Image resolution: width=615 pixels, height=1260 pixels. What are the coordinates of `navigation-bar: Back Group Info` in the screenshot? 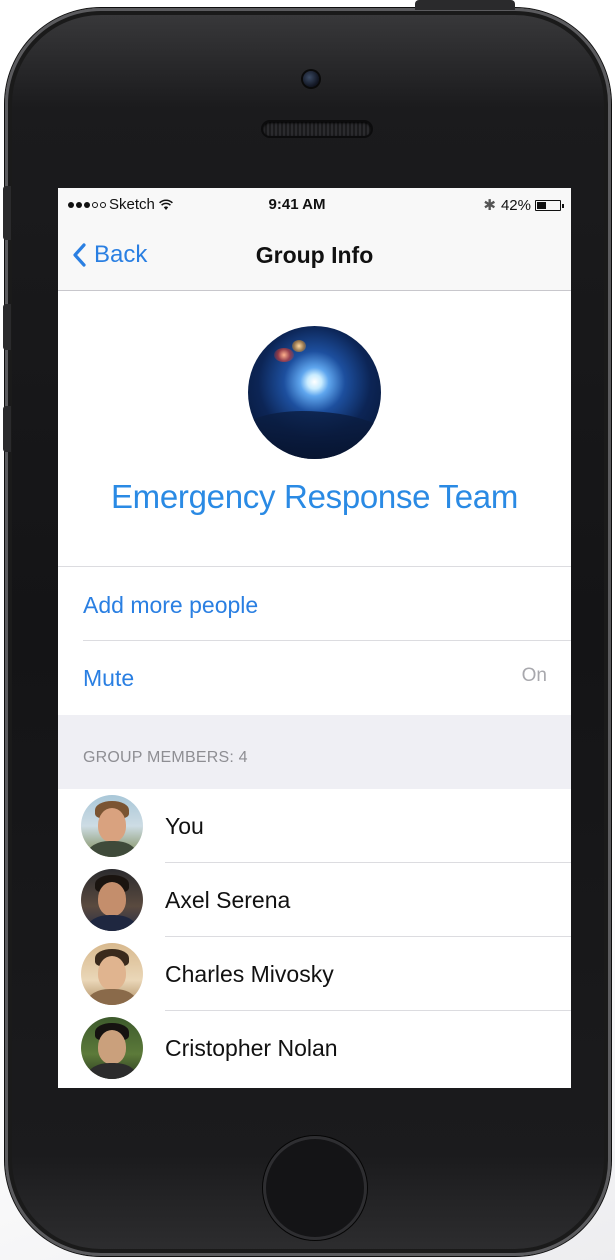 It's located at (314, 257).